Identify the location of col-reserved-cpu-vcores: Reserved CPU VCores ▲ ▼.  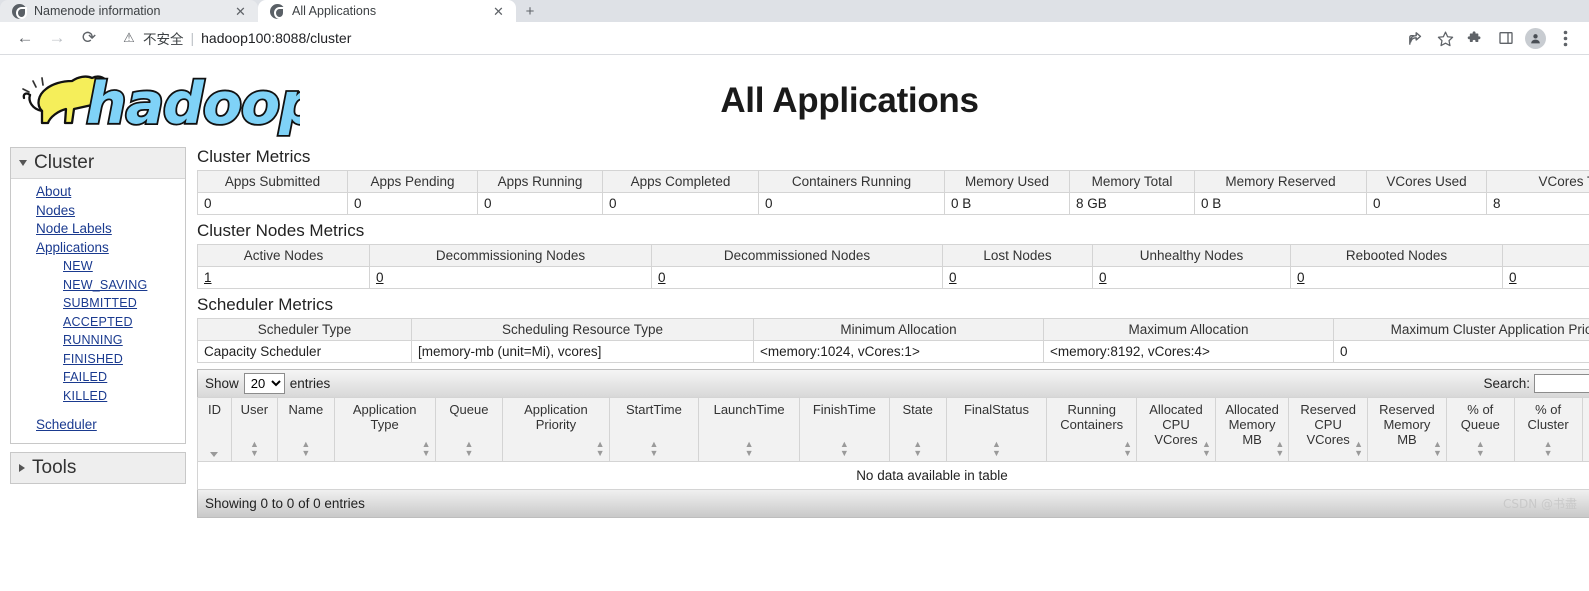
(1328, 429).